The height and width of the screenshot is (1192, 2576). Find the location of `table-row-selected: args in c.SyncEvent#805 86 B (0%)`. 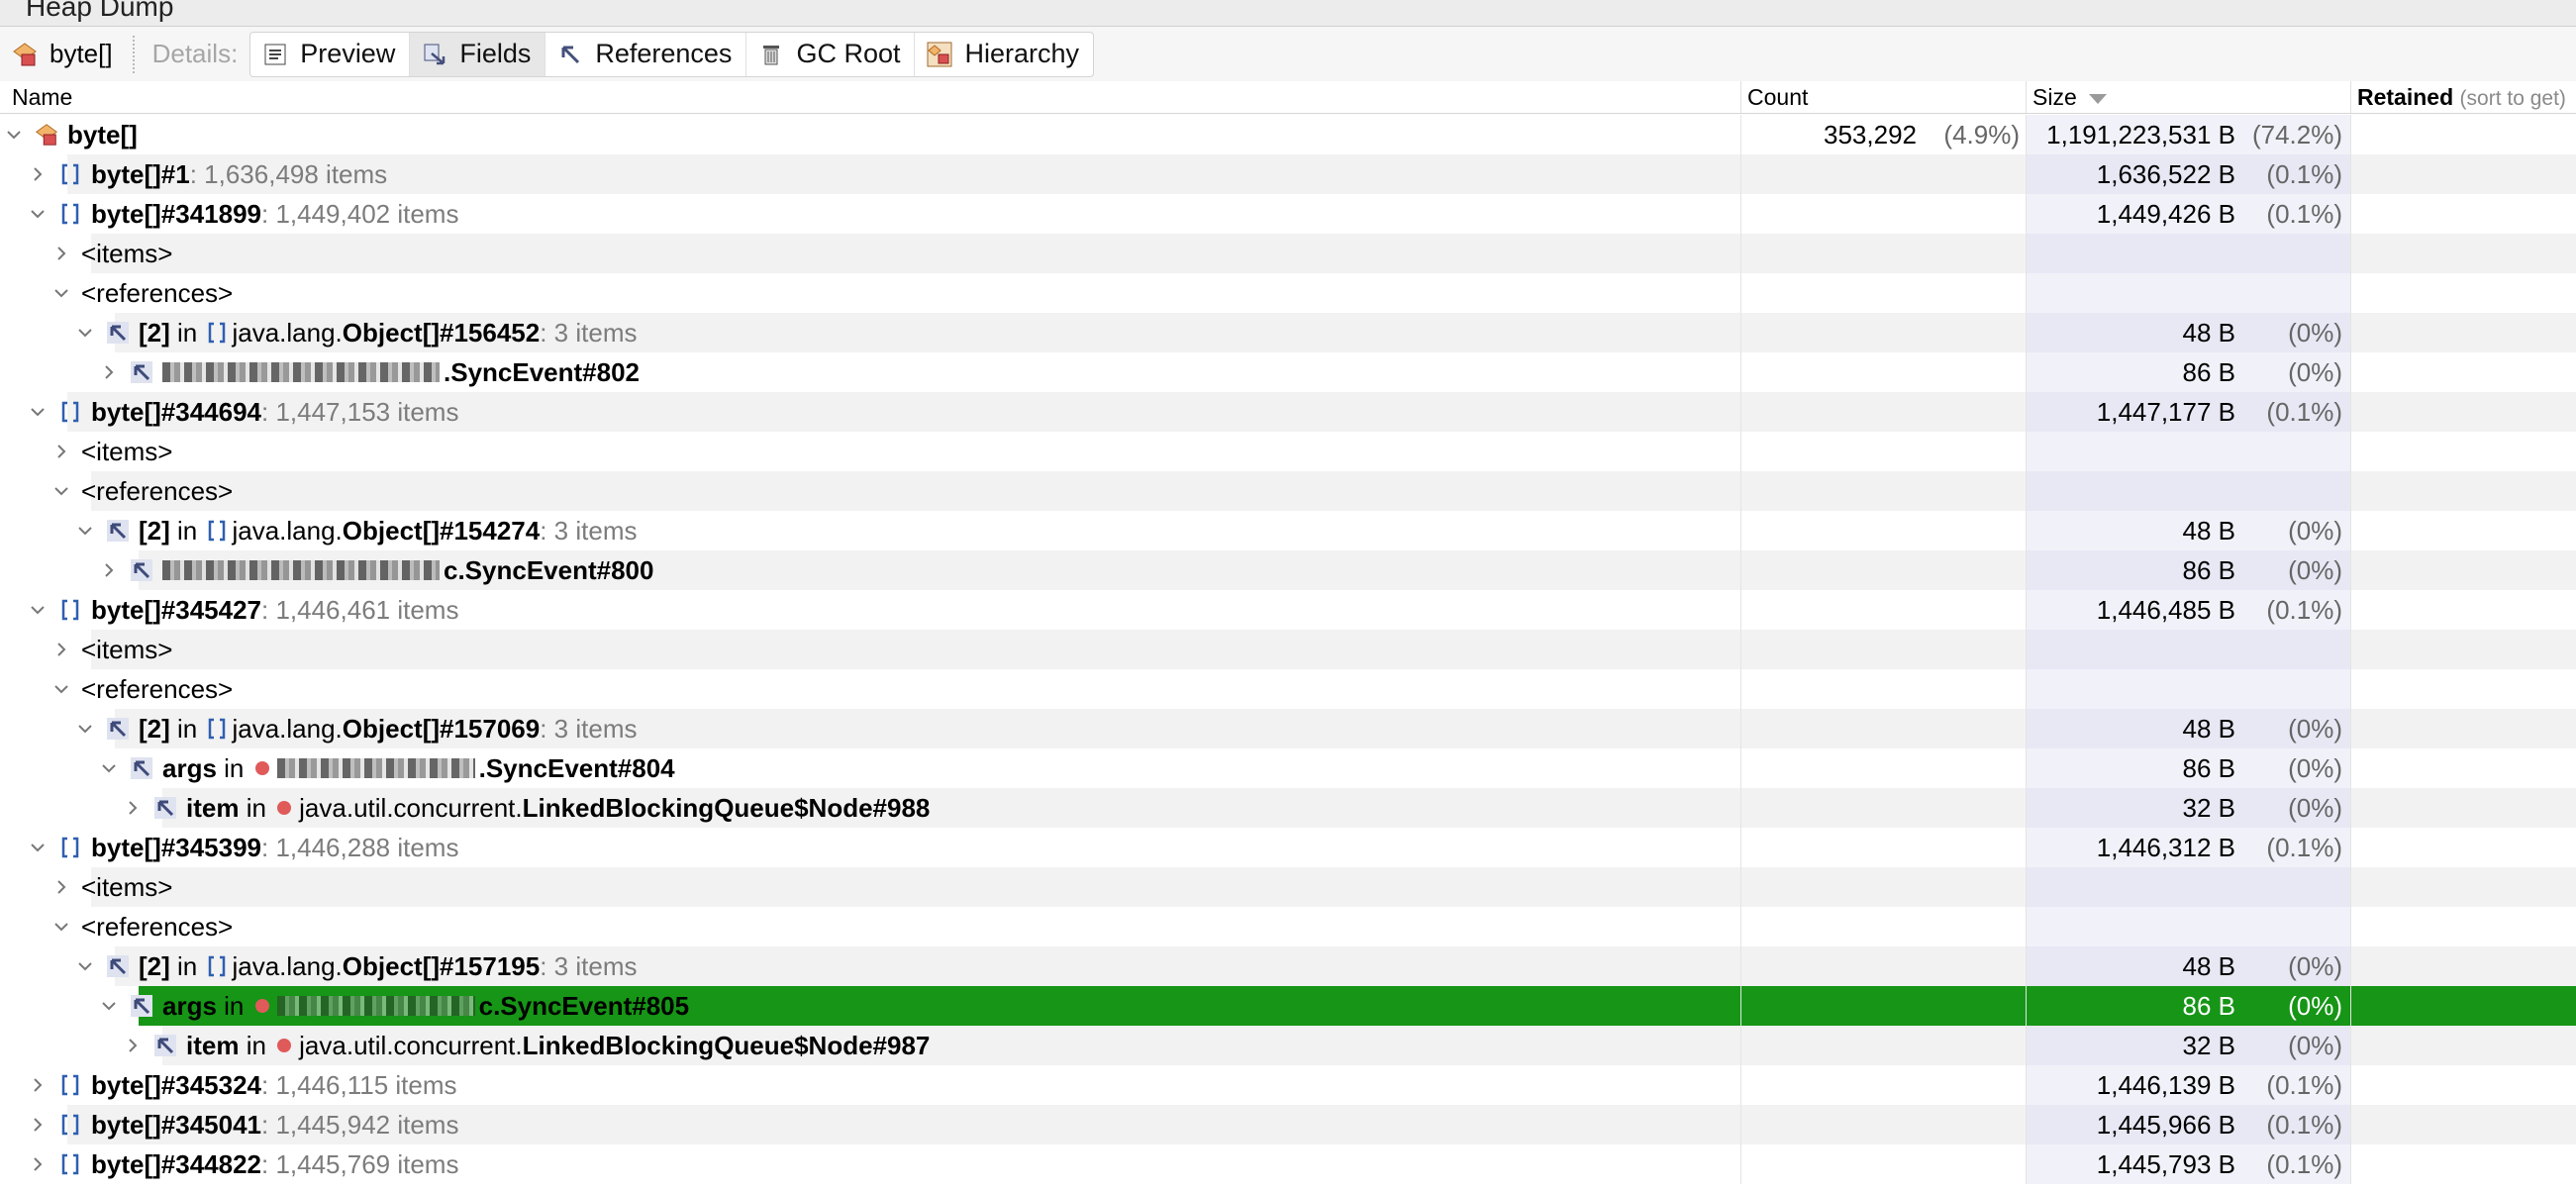

table-row-selected: args in c.SyncEvent#805 86 B (0%) is located at coordinates (1288, 1006).